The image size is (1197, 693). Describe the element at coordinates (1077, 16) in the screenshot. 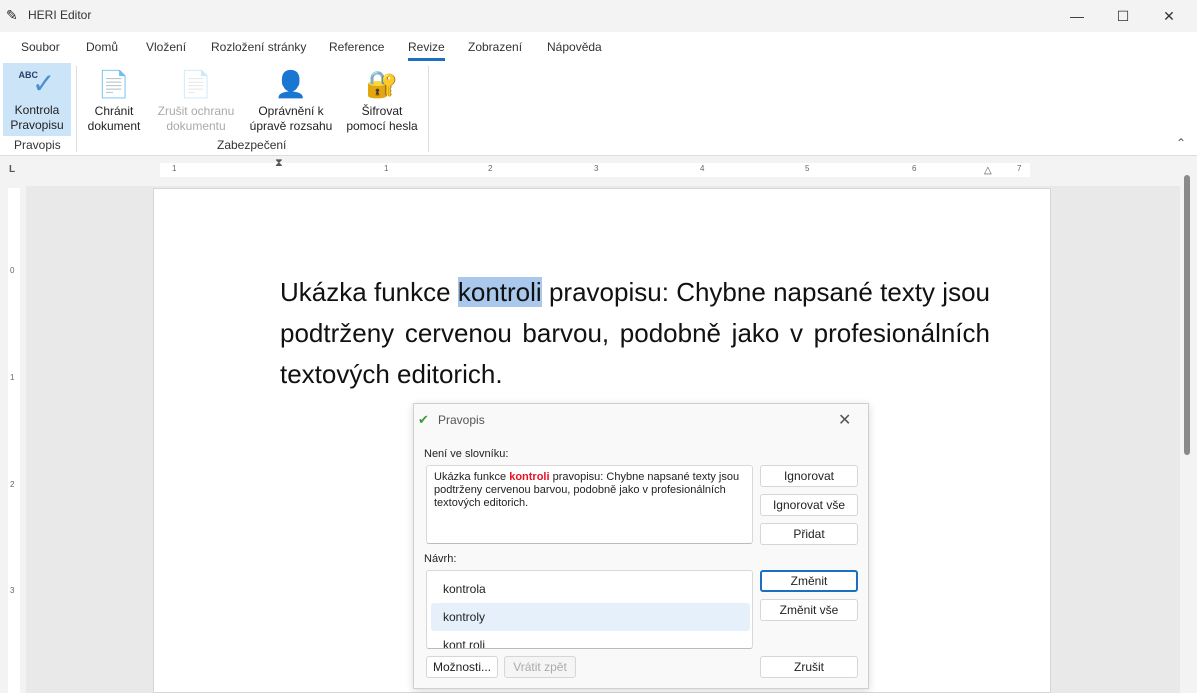

I see `minimize-button: —` at that location.